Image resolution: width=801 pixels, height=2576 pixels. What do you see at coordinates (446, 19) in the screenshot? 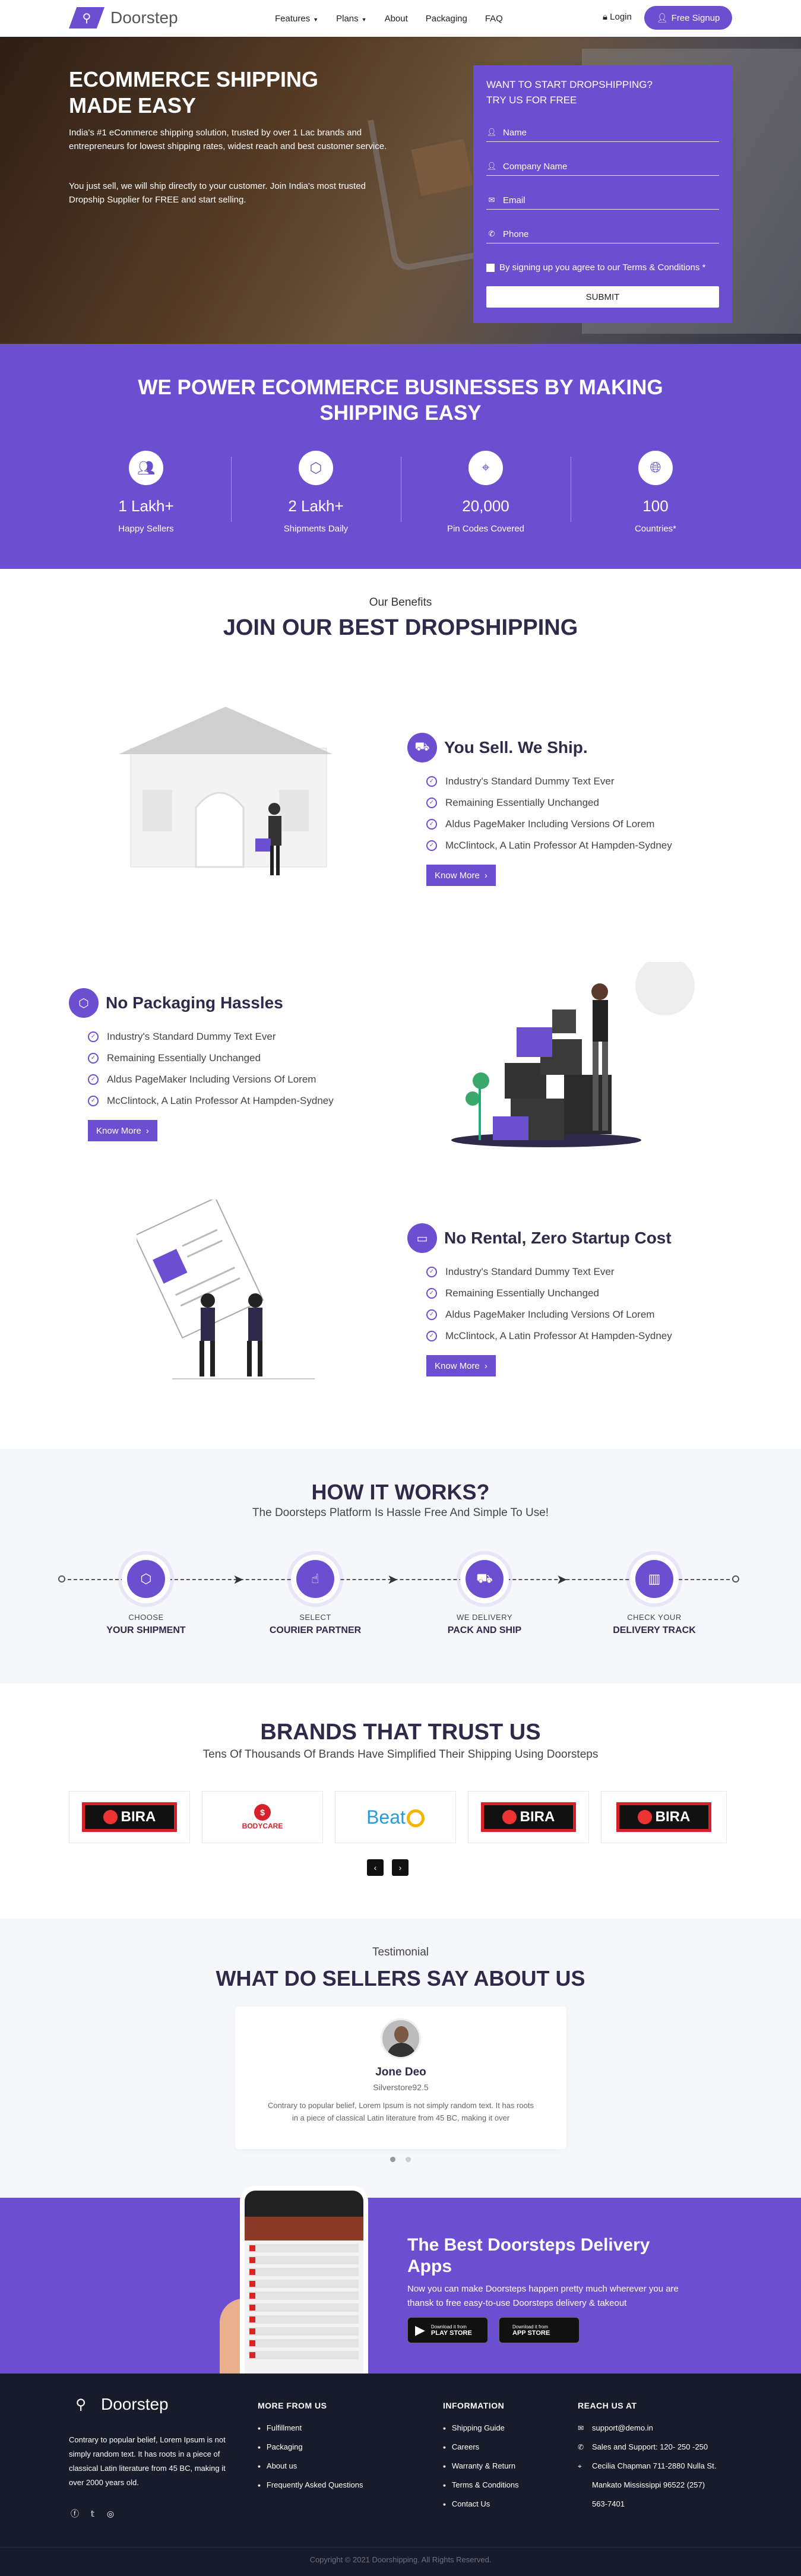
I see `menu-packaging: Packaging` at bounding box center [446, 19].